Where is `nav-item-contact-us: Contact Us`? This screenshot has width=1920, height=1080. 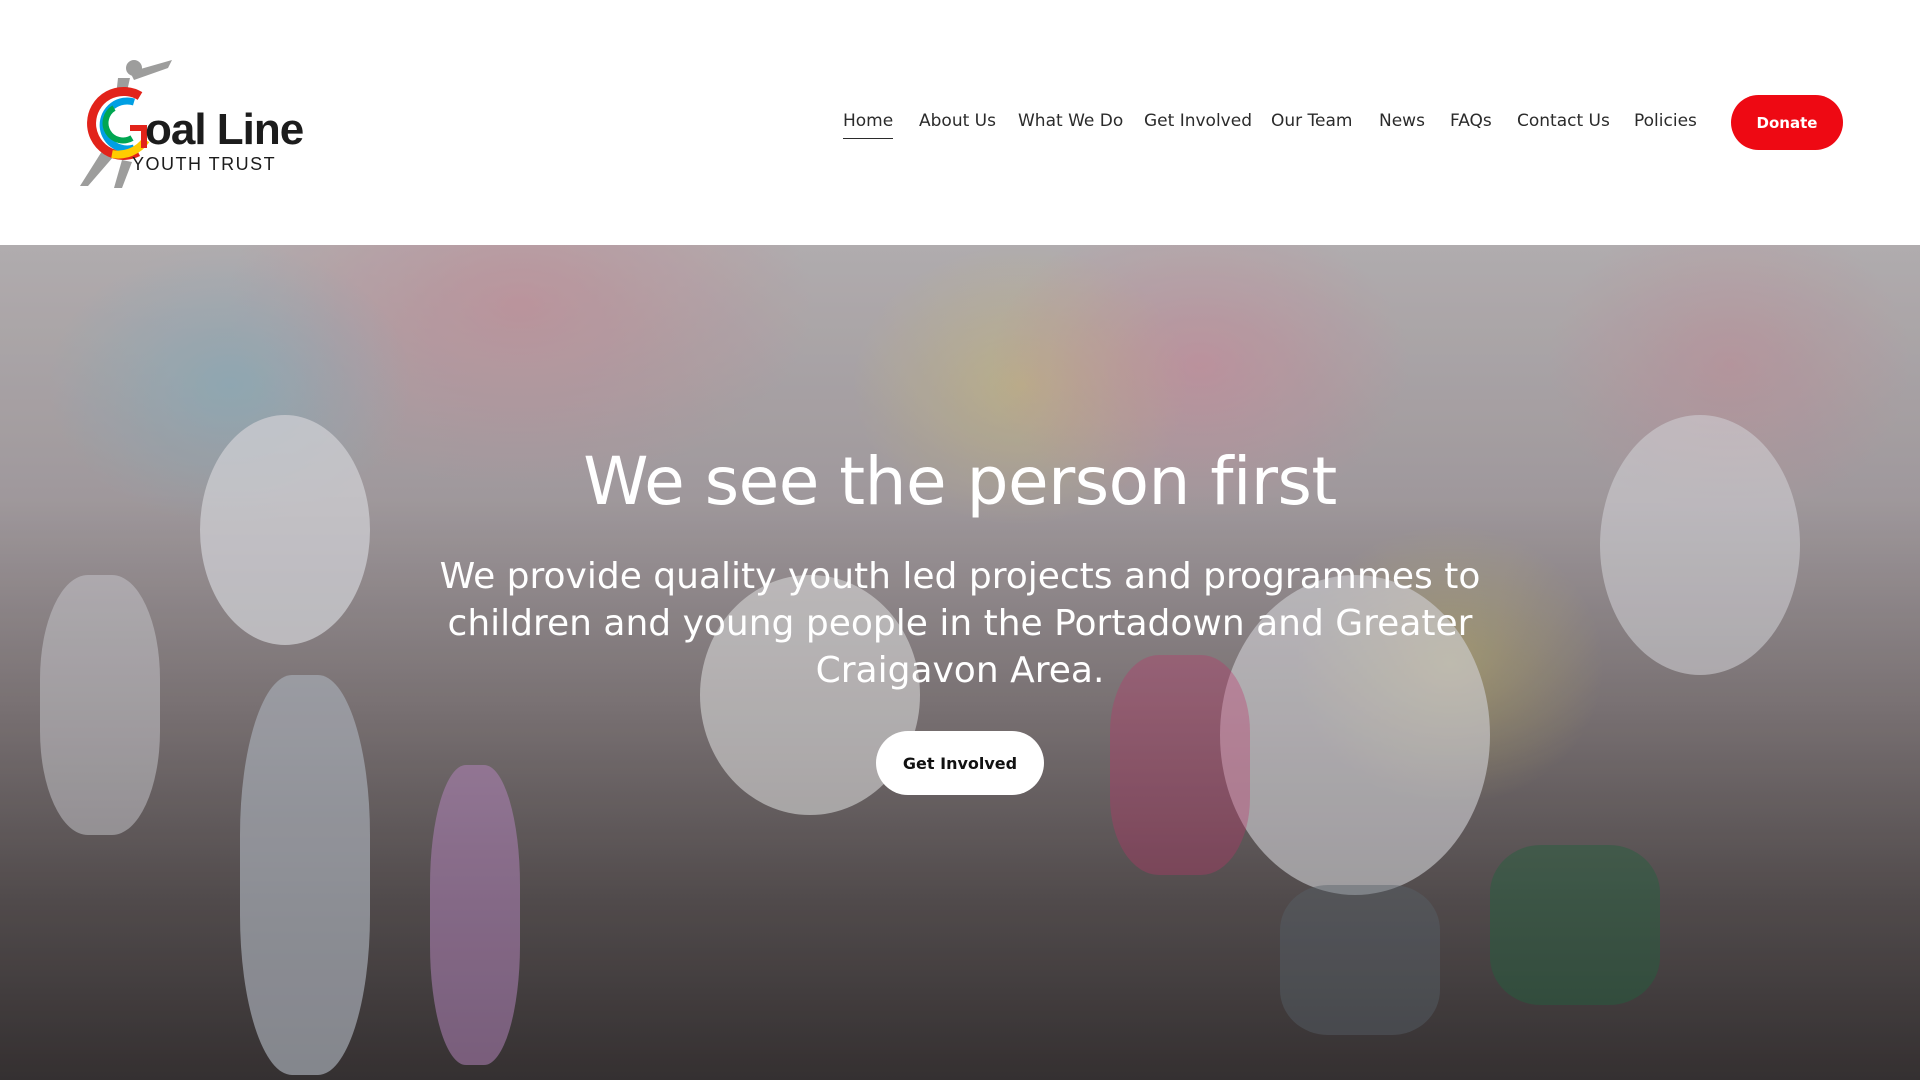 nav-item-contact-us: Contact Us is located at coordinates (1563, 121).